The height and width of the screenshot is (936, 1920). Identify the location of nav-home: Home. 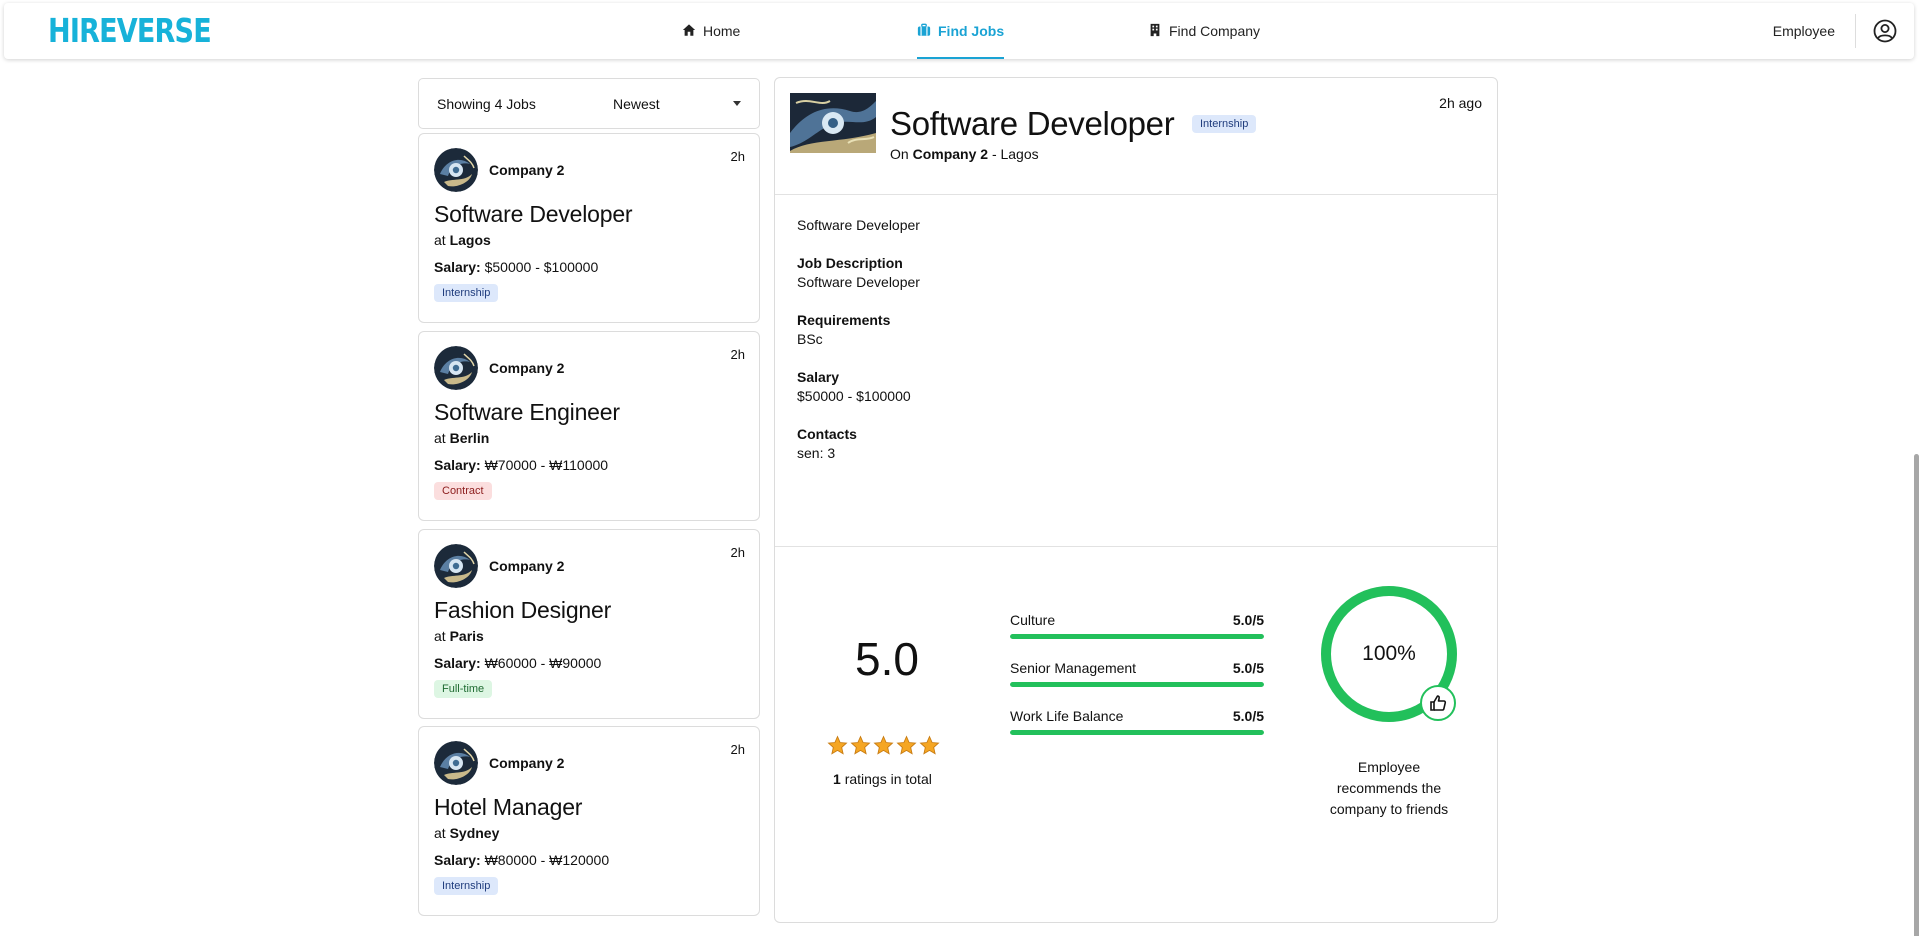
(711, 31).